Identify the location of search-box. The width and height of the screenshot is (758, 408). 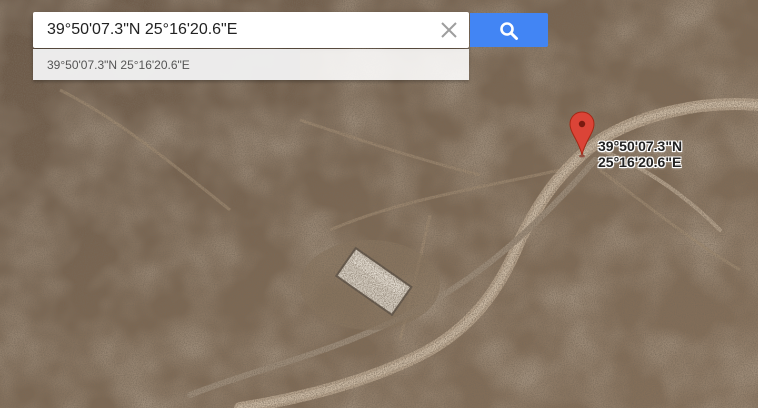
(251, 30).